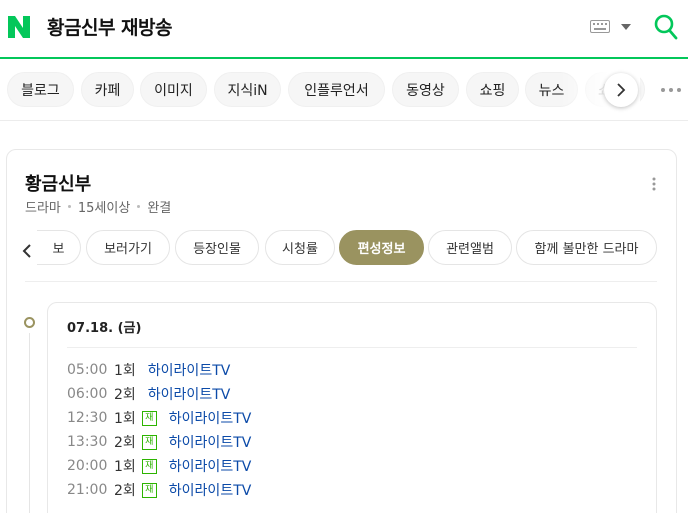 The image size is (688, 513). What do you see at coordinates (29, 322) in the screenshot?
I see `timeline-dot` at bounding box center [29, 322].